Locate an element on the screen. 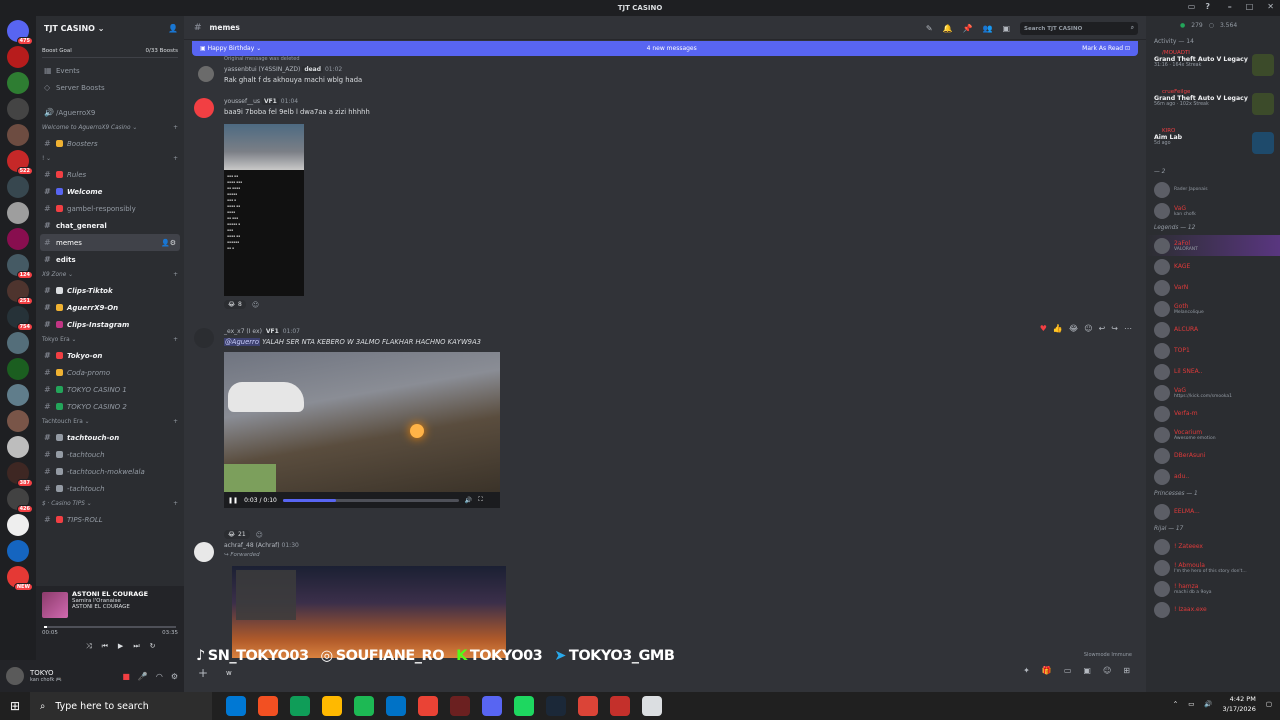 The height and width of the screenshot is (720, 1280). member-item: KAGE is located at coordinates (1213, 266).